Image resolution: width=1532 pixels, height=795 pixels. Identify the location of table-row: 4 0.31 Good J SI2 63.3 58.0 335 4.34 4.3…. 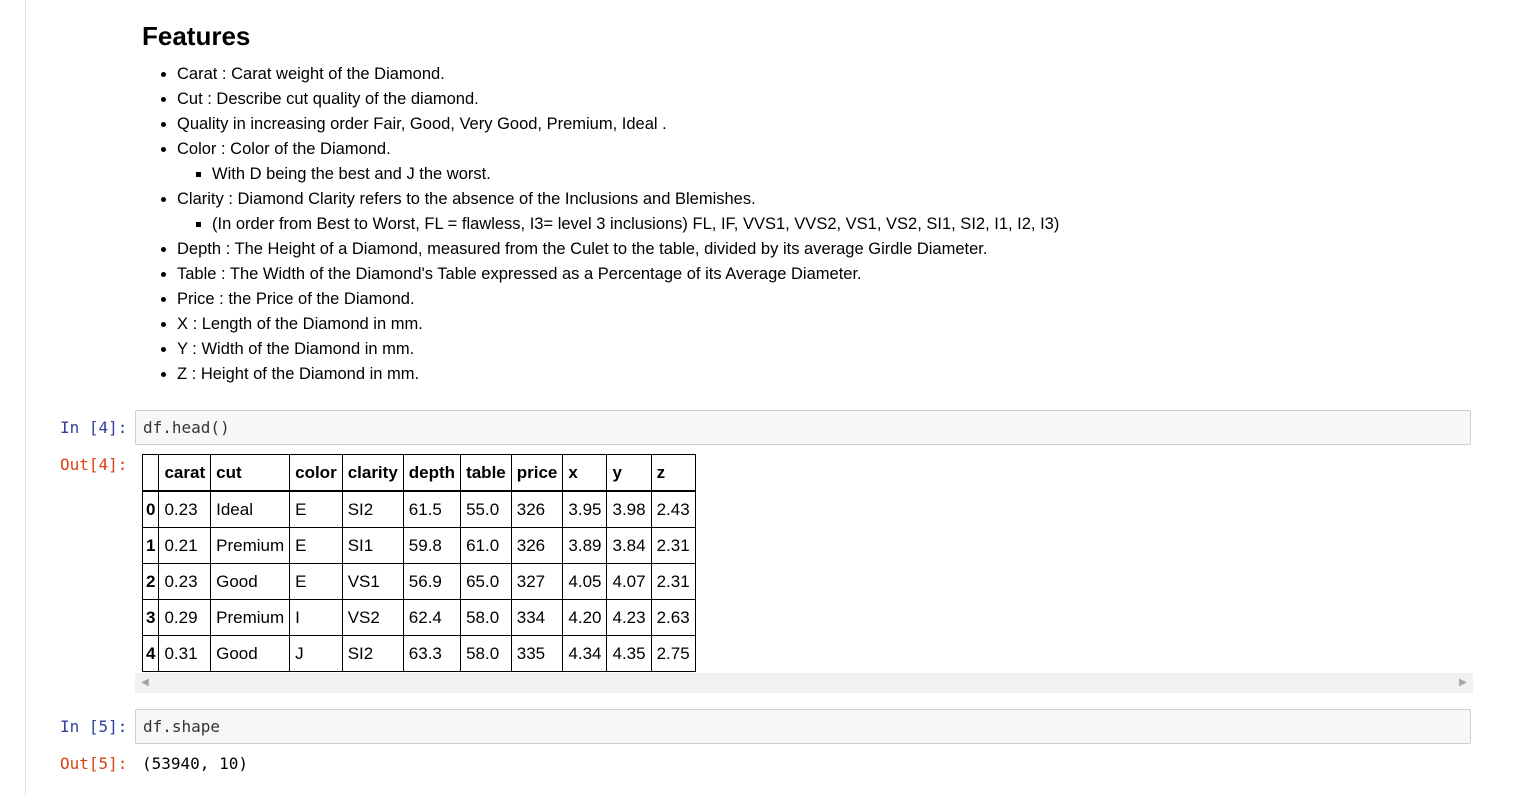
(418, 653).